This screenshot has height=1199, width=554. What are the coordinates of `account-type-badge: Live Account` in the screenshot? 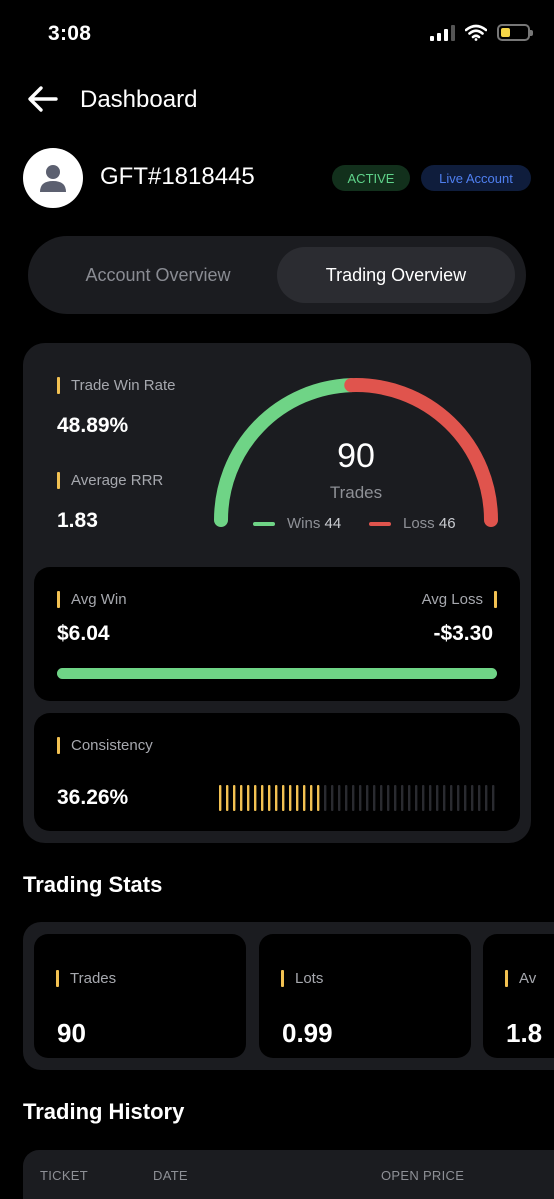 It's located at (476, 178).